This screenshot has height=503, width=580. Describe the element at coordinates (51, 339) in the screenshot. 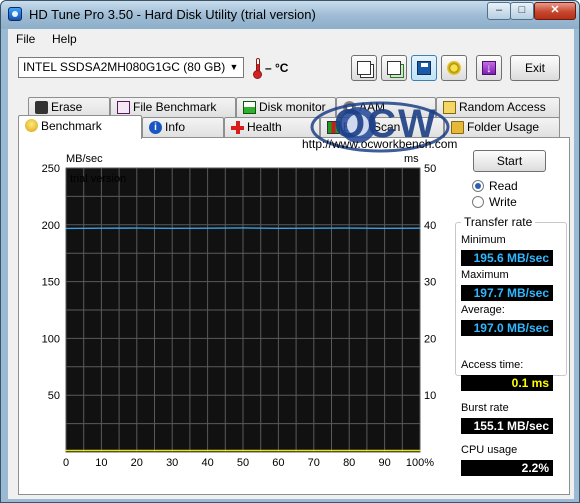

I see `y-tick-label: 100` at that location.